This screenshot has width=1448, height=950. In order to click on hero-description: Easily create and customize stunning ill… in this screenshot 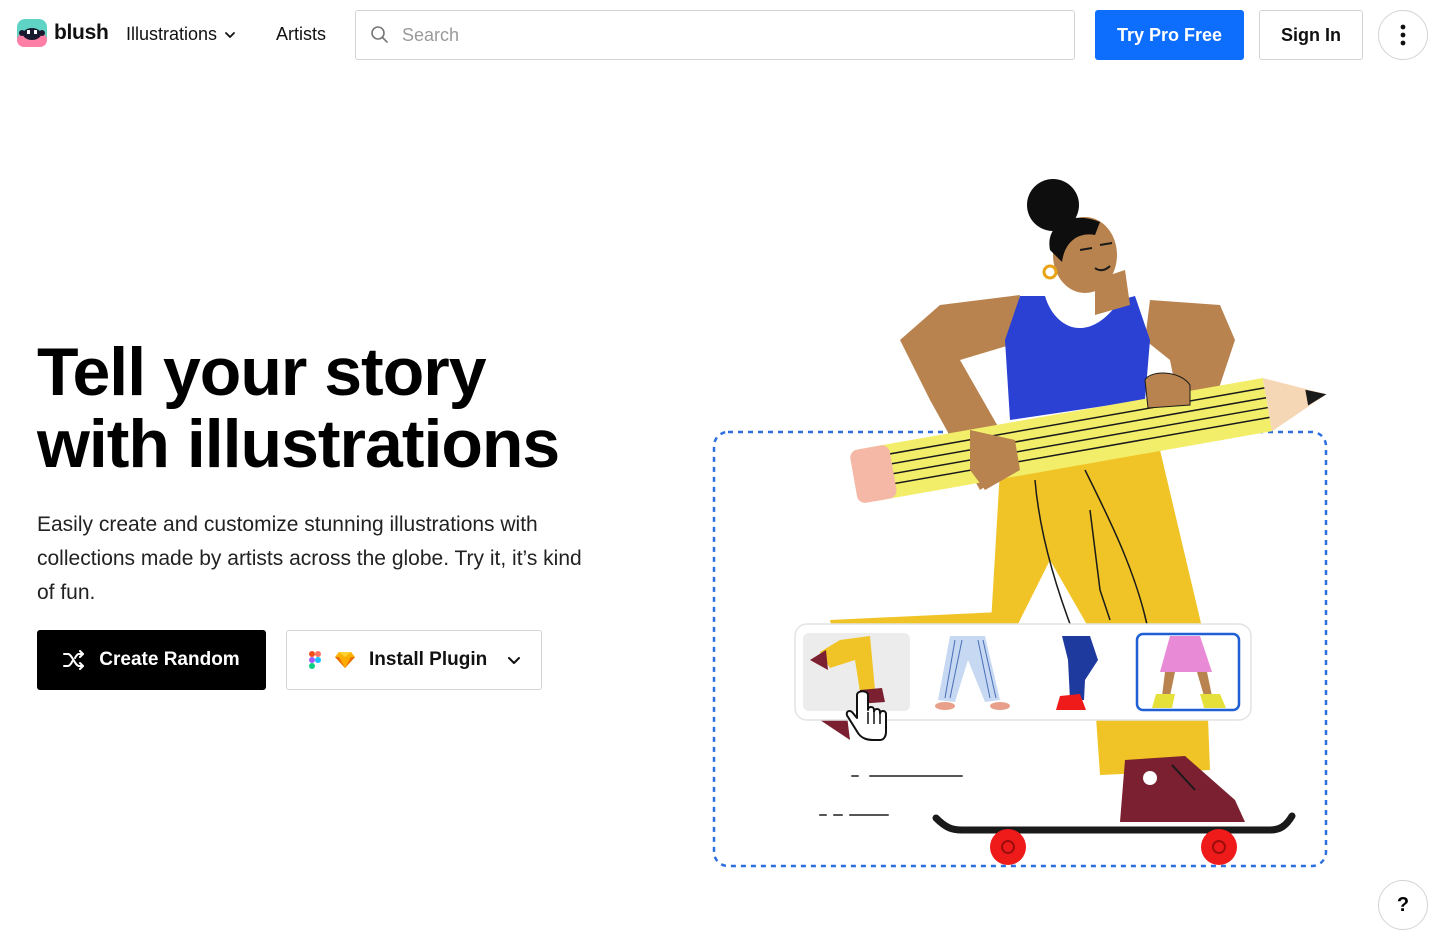, I will do `click(309, 558)`.